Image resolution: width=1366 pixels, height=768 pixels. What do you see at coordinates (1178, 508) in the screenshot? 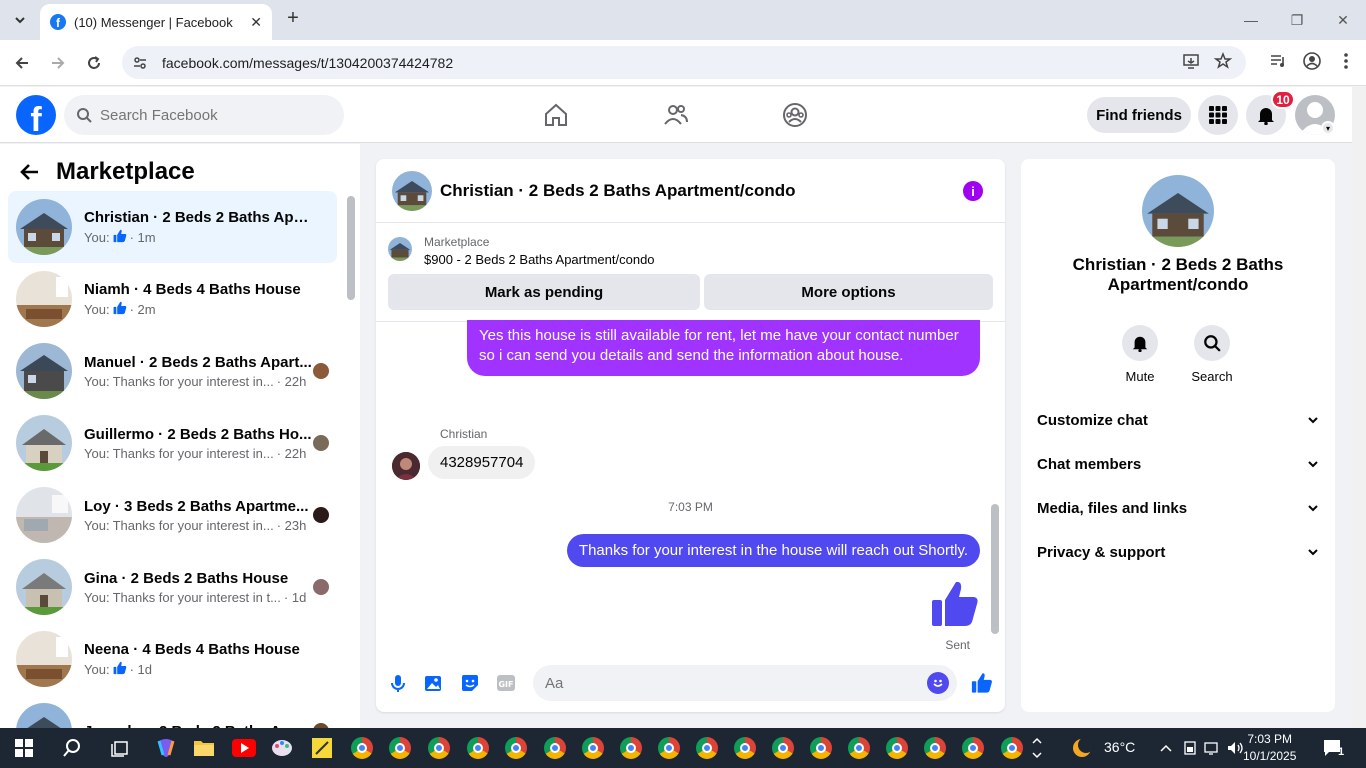
I see `media-files-links-row: Media, files and links` at bounding box center [1178, 508].